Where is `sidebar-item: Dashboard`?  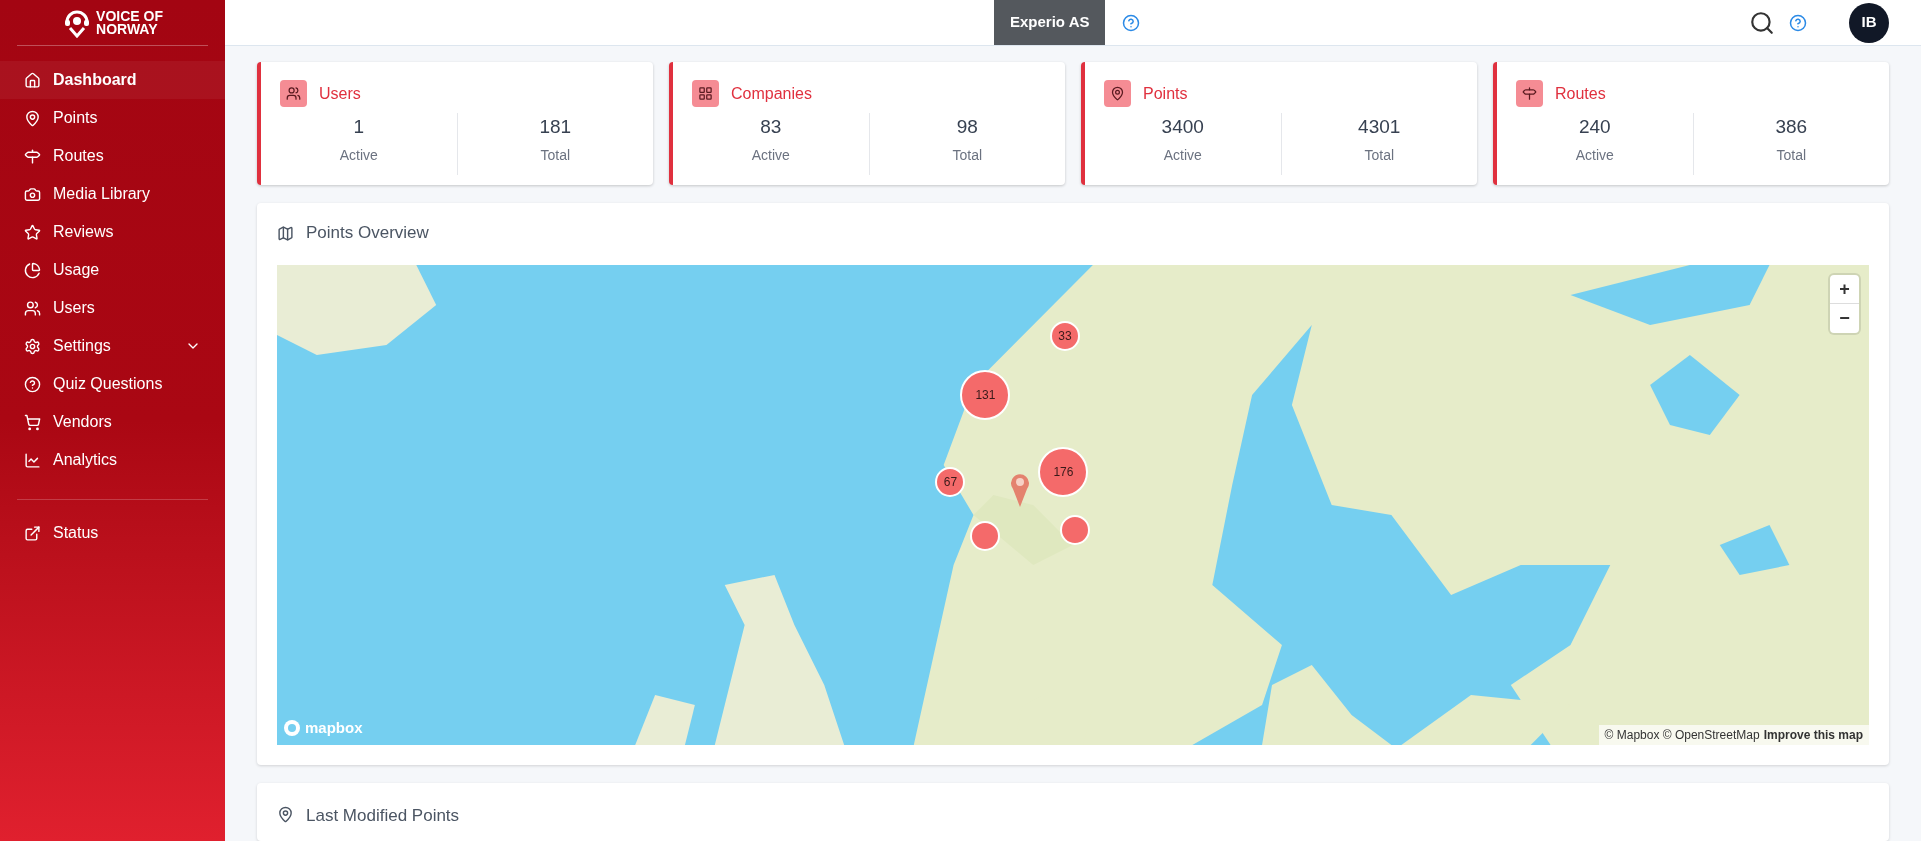
sidebar-item: Dashboard is located at coordinates (112, 80).